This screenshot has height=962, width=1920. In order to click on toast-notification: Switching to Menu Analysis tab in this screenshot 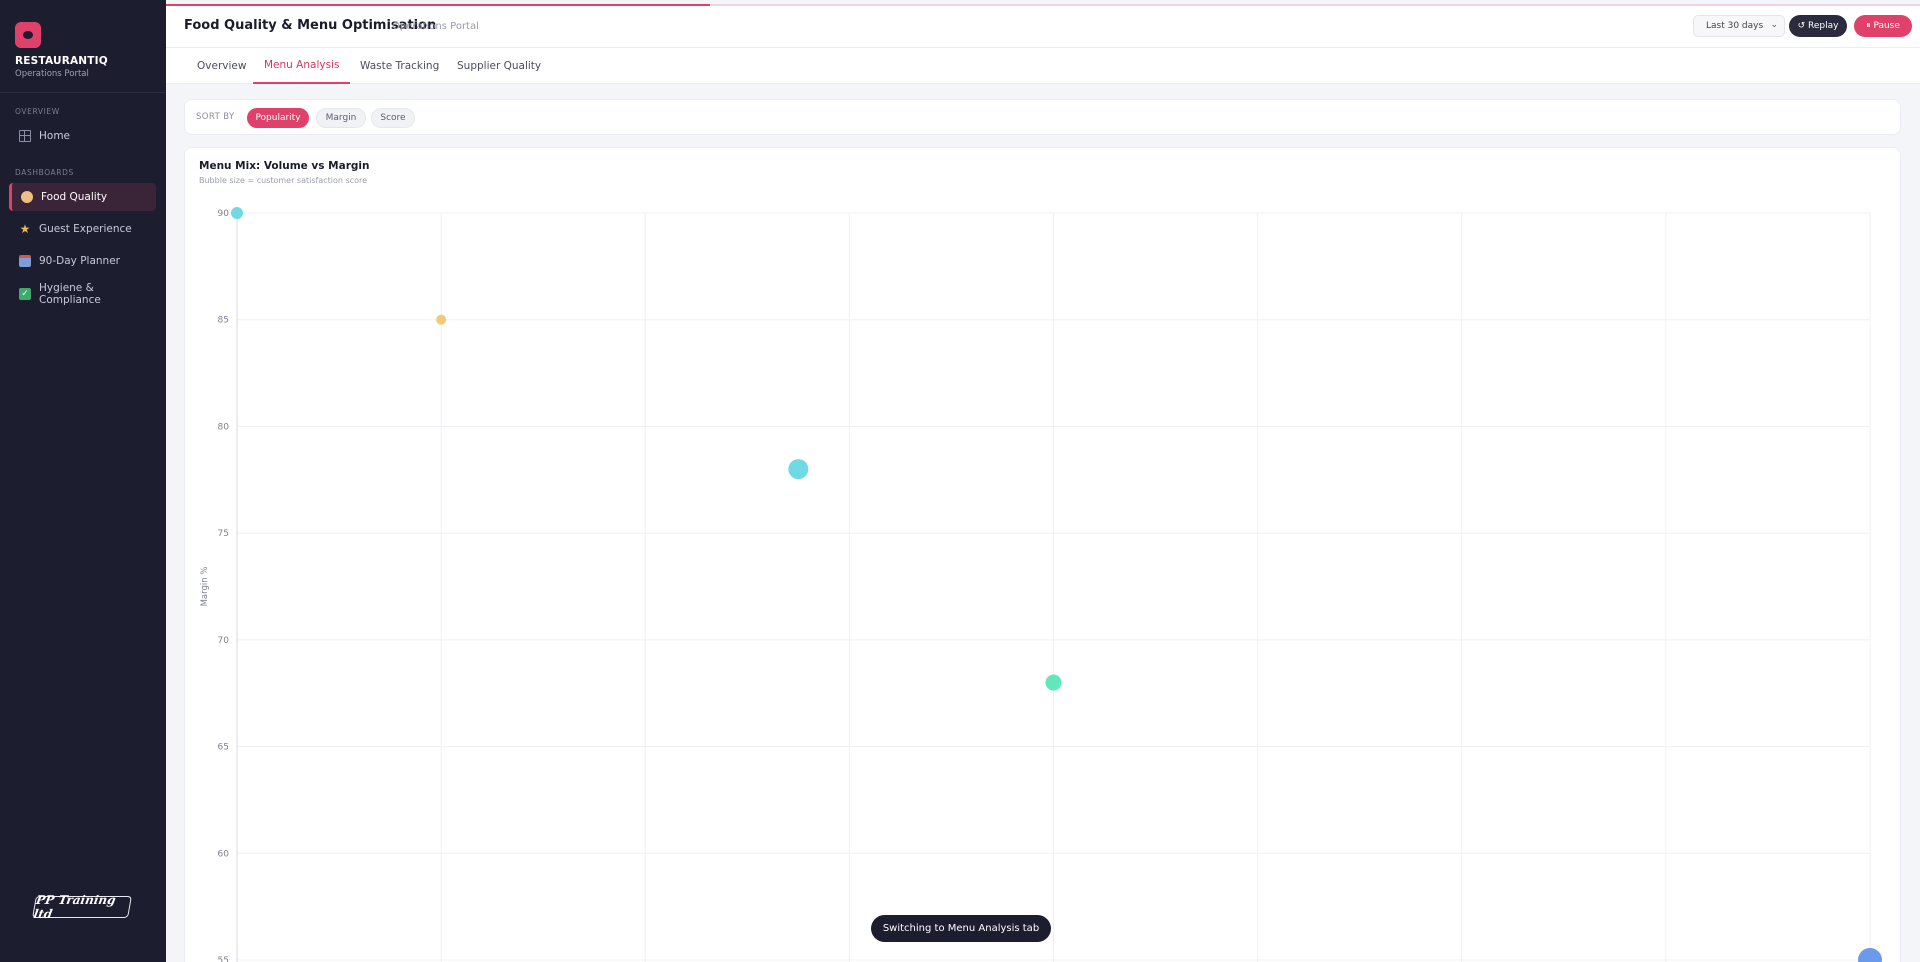, I will do `click(961, 928)`.